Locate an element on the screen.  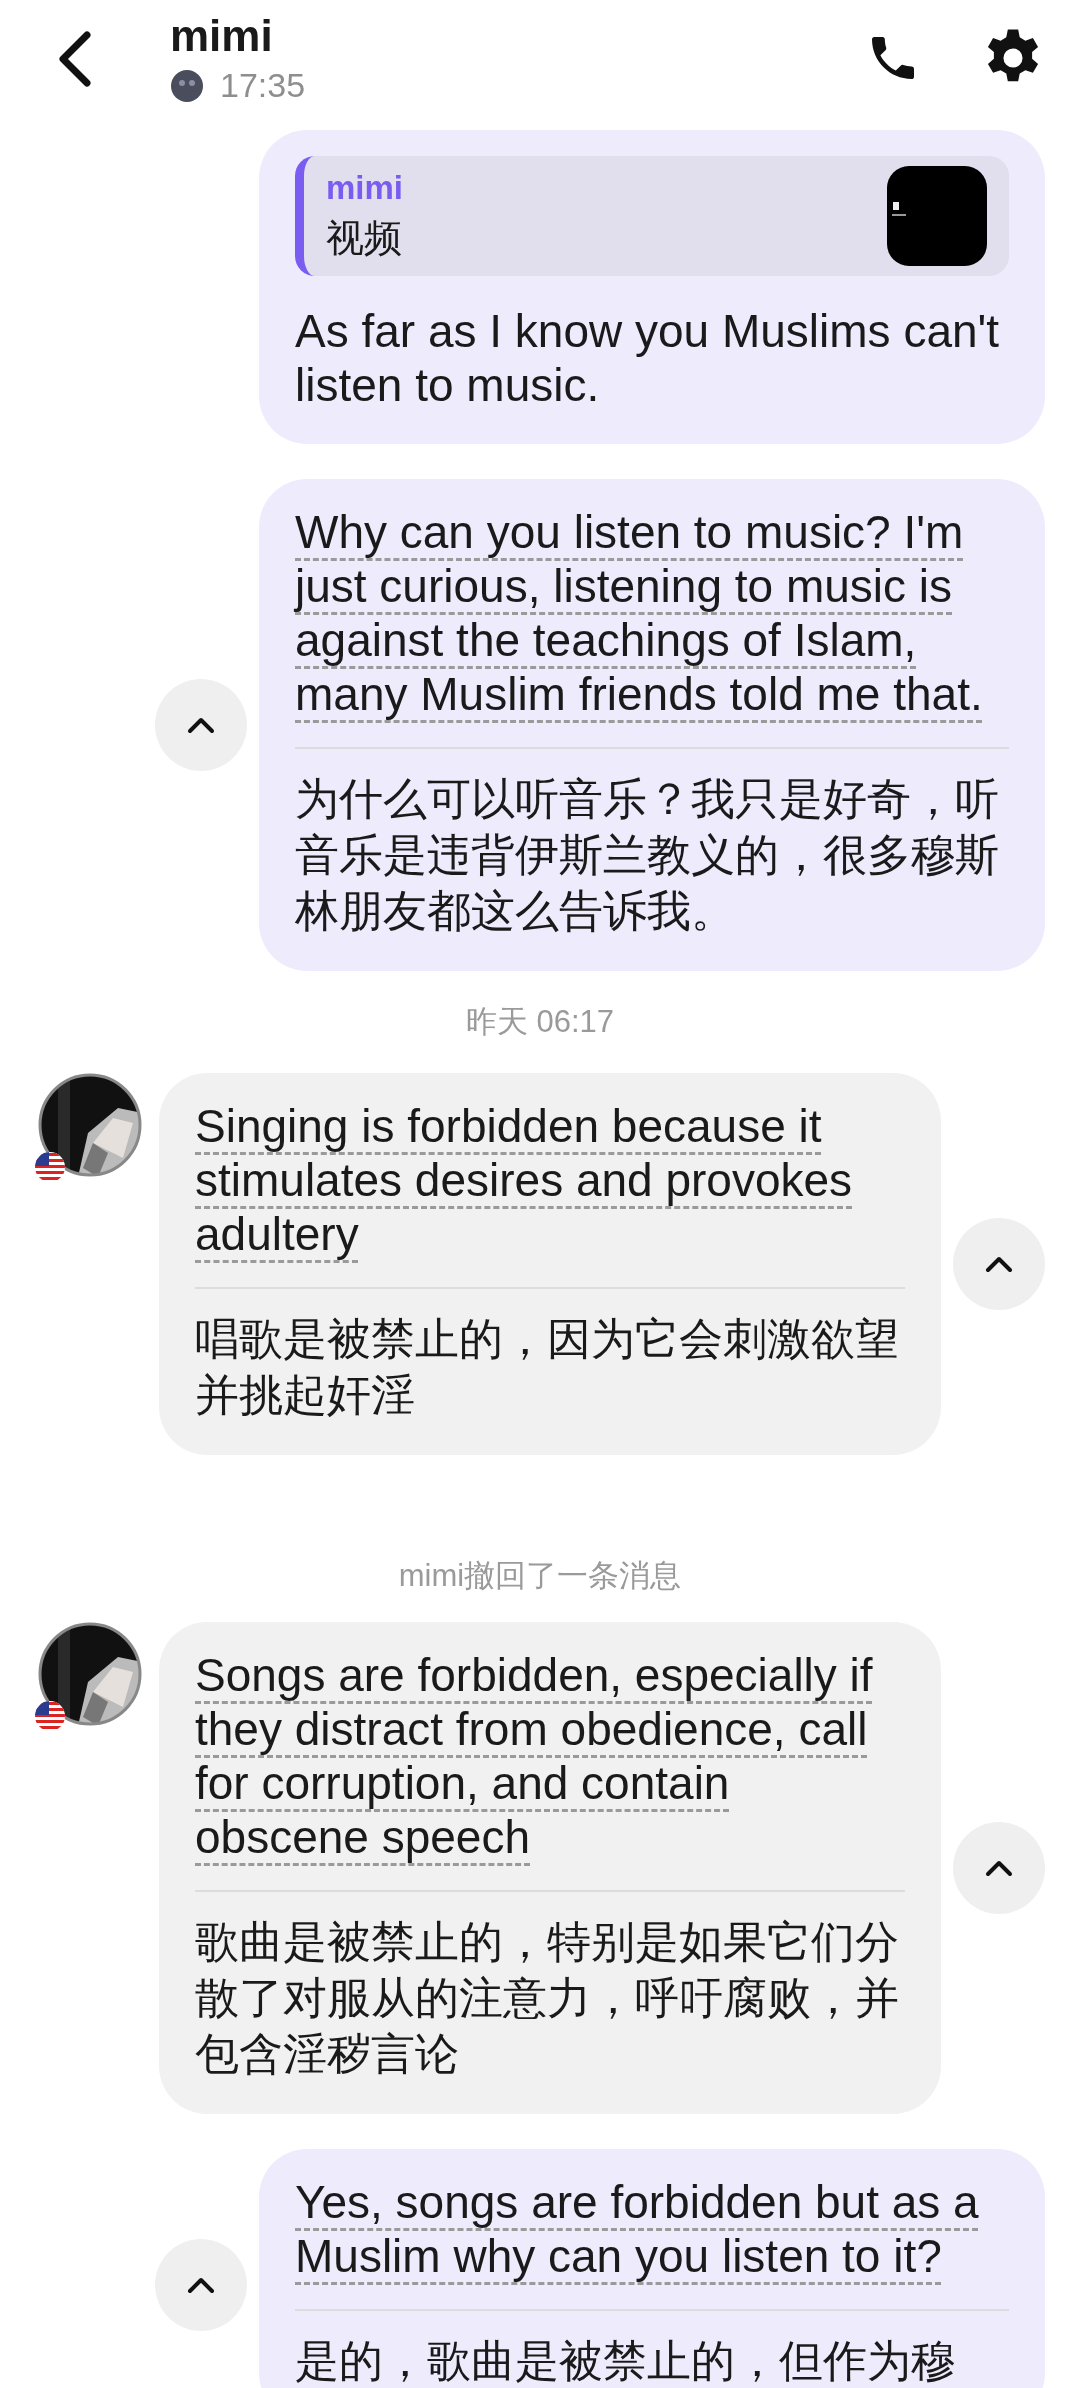
translation-text: 是的，歌曲是被禁止的，但作为穆 is located at coordinates (625, 2361).